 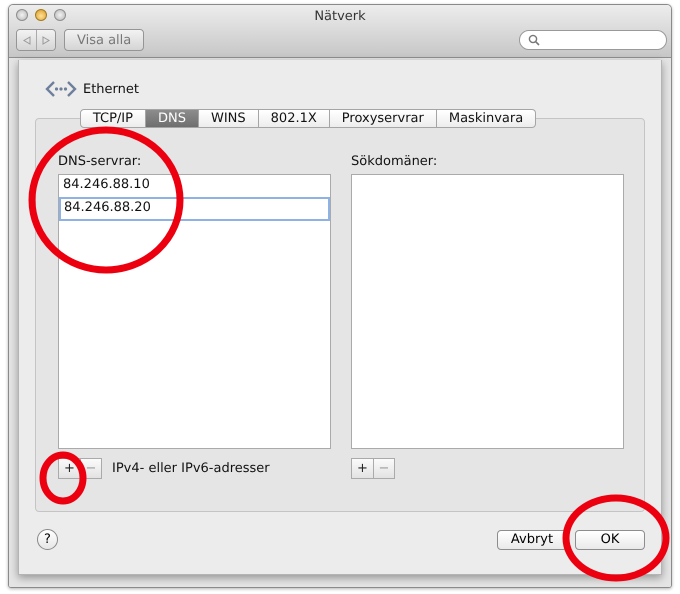 What do you see at coordinates (194, 209) in the screenshot?
I see `dns-server-entry: 84.246.88.20` at bounding box center [194, 209].